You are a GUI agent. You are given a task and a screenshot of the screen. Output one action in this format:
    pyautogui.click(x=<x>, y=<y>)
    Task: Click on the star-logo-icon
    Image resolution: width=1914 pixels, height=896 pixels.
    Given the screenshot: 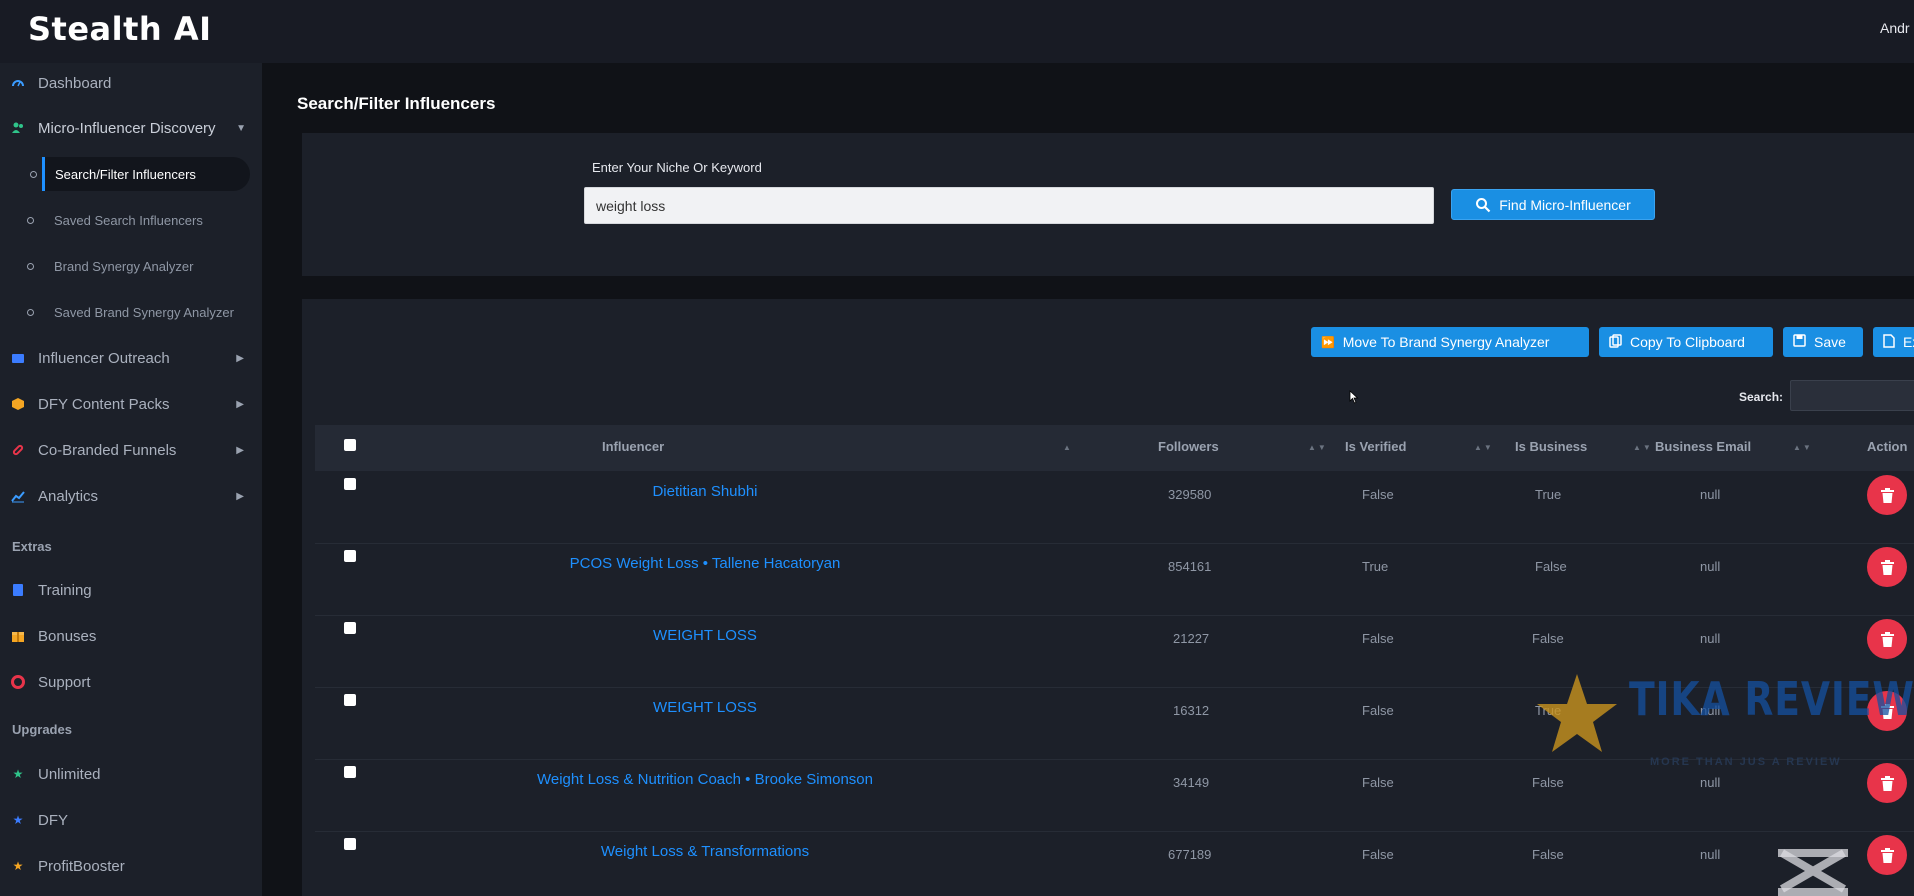 What is the action you would take?
    pyautogui.click(x=1577, y=713)
    